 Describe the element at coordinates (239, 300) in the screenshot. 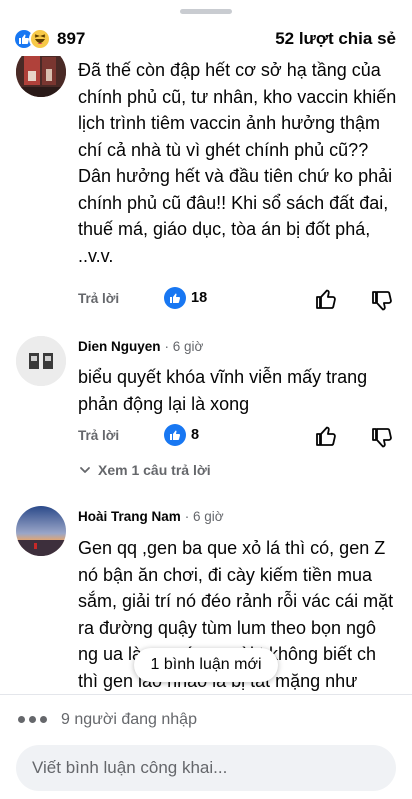

I see `comment-actions: Trả lời 18` at that location.